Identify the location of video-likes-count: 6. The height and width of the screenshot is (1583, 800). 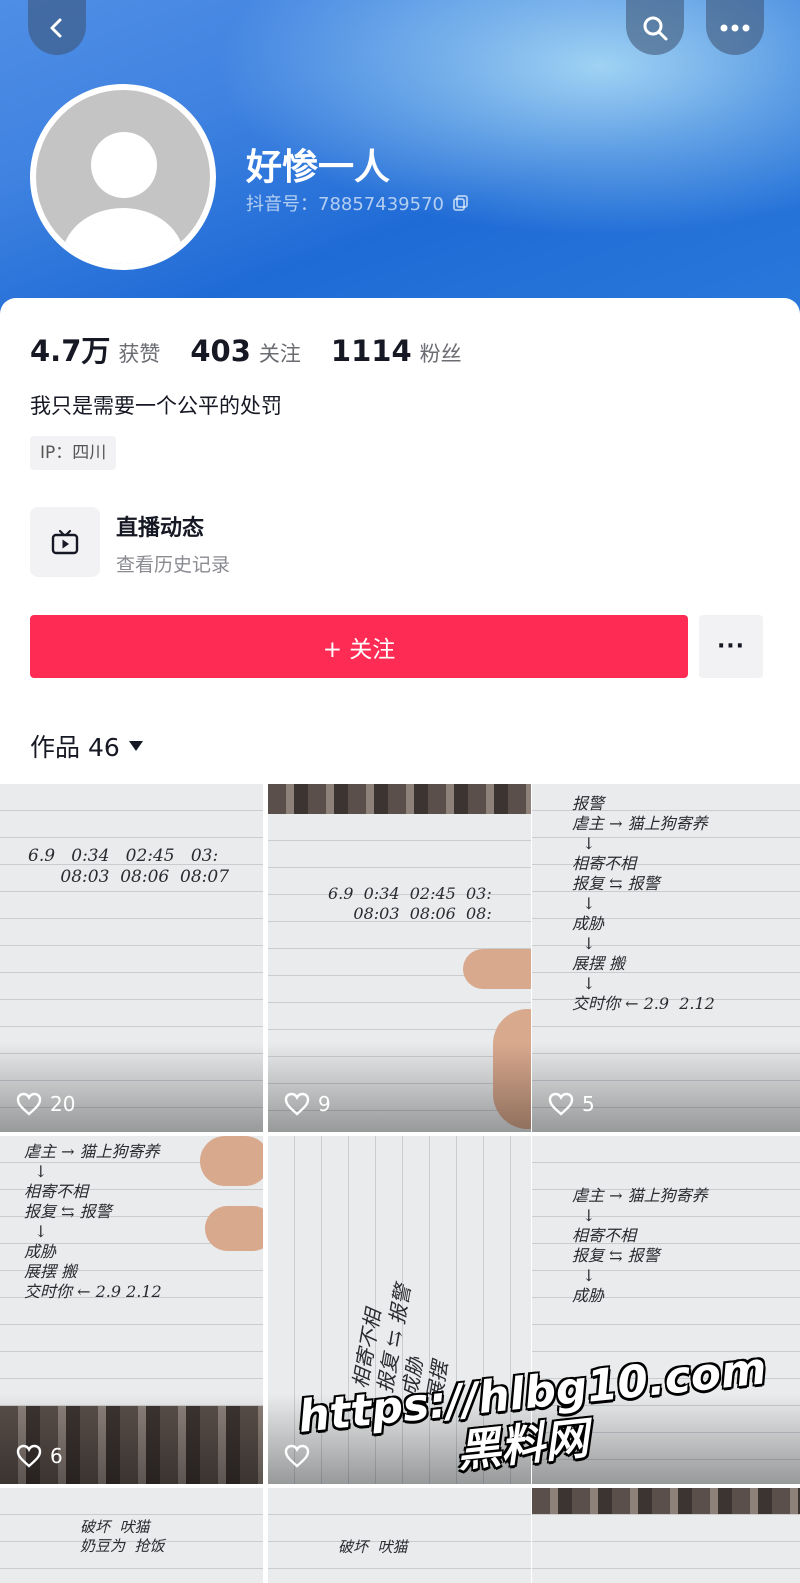
(56, 1456).